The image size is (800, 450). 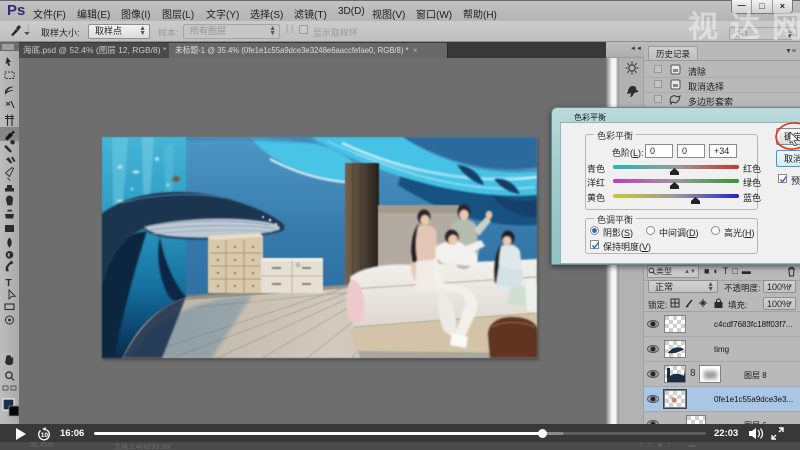 What do you see at coordinates (9, 283) in the screenshot?
I see `svg-text: T` at bounding box center [9, 283].